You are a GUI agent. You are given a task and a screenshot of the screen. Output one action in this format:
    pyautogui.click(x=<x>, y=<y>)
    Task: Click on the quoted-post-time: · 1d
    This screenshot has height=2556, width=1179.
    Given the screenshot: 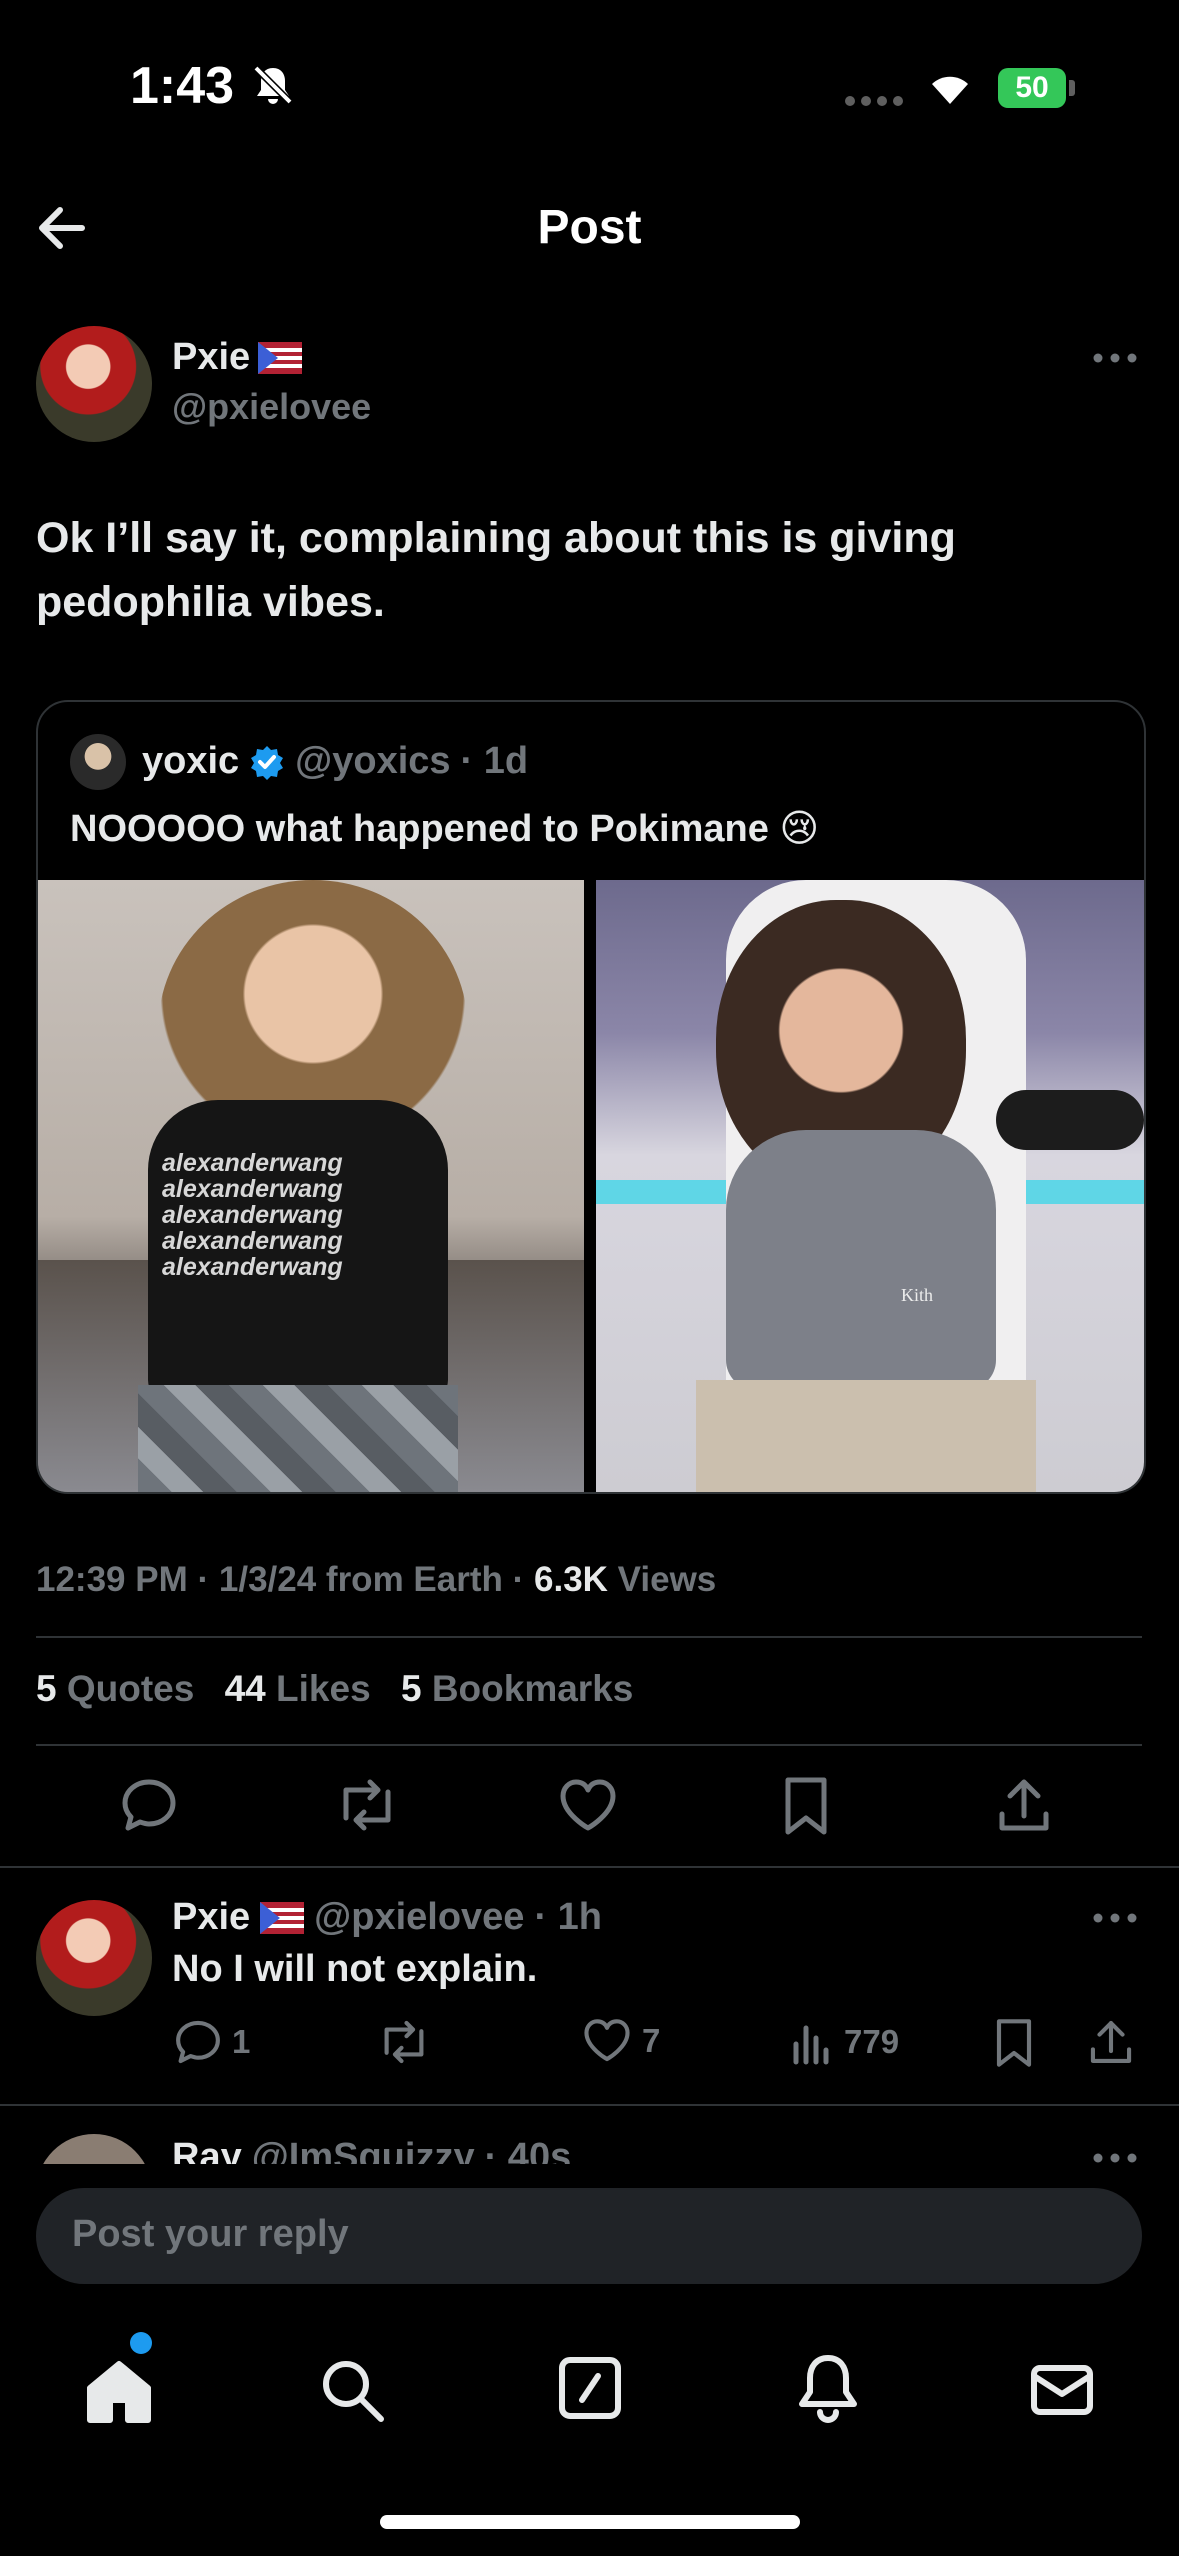 What is the action you would take?
    pyautogui.click(x=494, y=761)
    